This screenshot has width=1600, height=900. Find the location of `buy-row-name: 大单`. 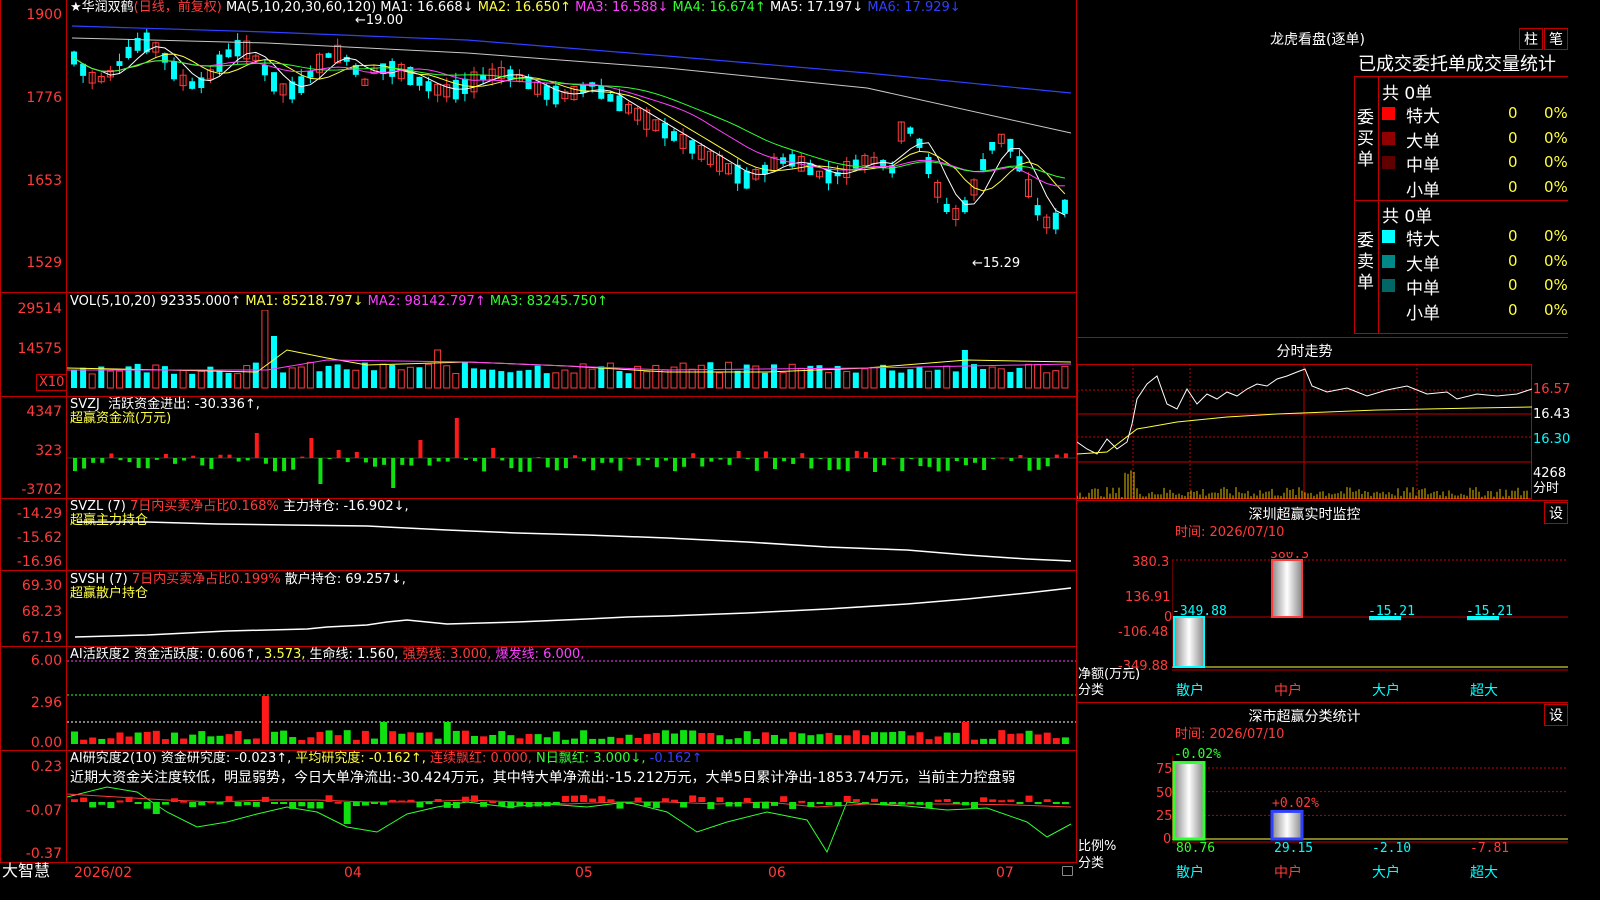

buy-row-name: 大单 is located at coordinates (1423, 141).